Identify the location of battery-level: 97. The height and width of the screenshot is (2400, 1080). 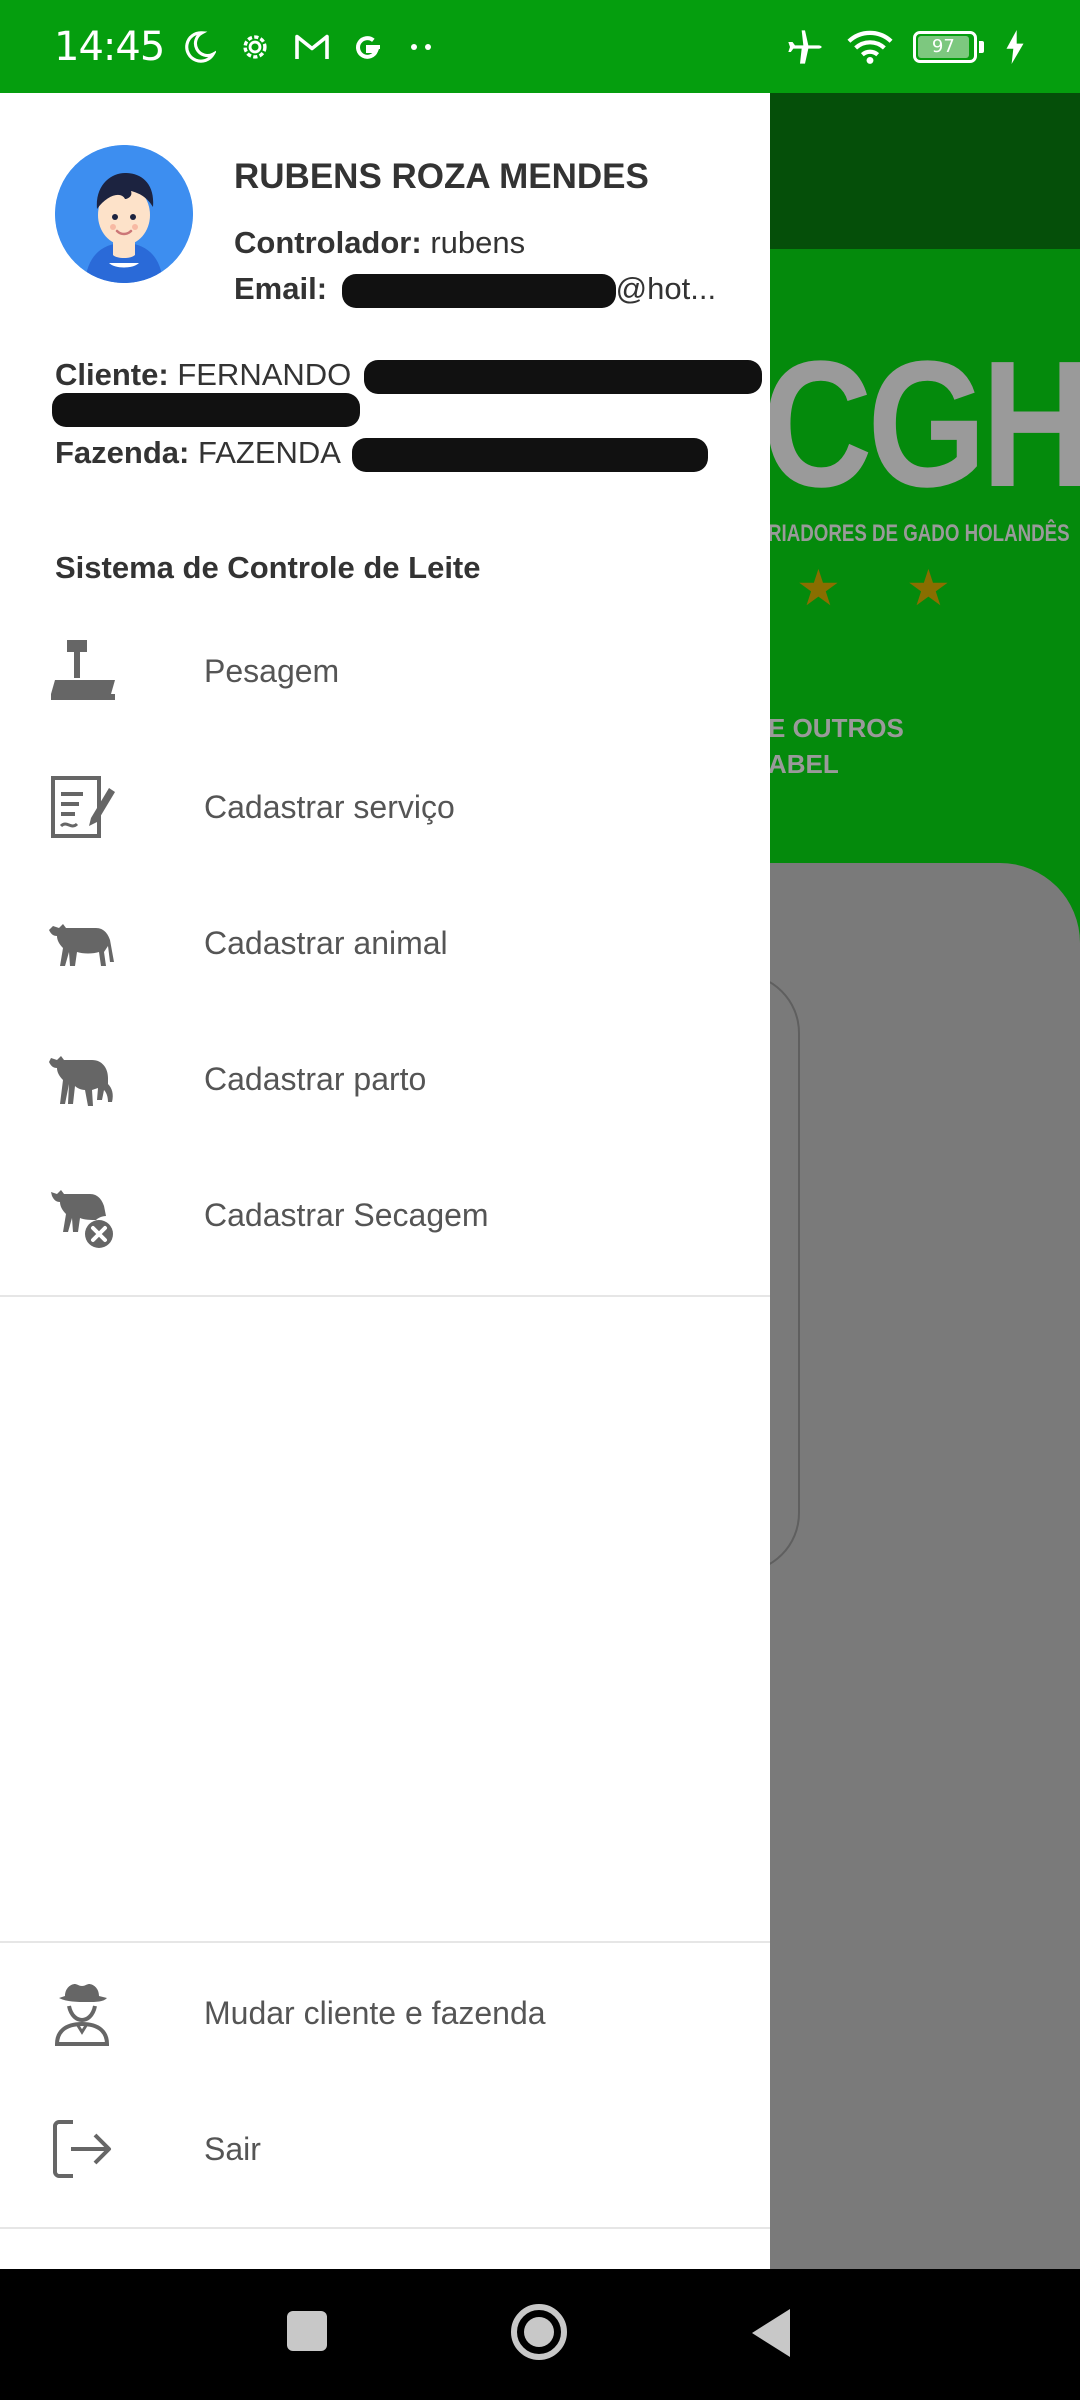
(943, 46).